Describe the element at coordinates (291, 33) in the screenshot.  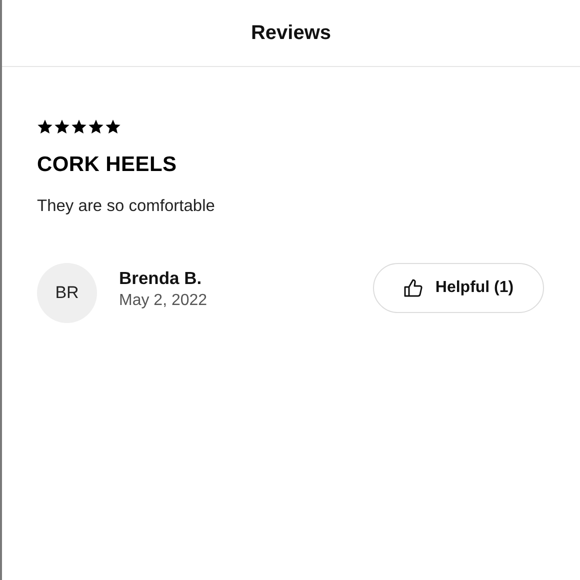
I see `page-title: Reviews` at that location.